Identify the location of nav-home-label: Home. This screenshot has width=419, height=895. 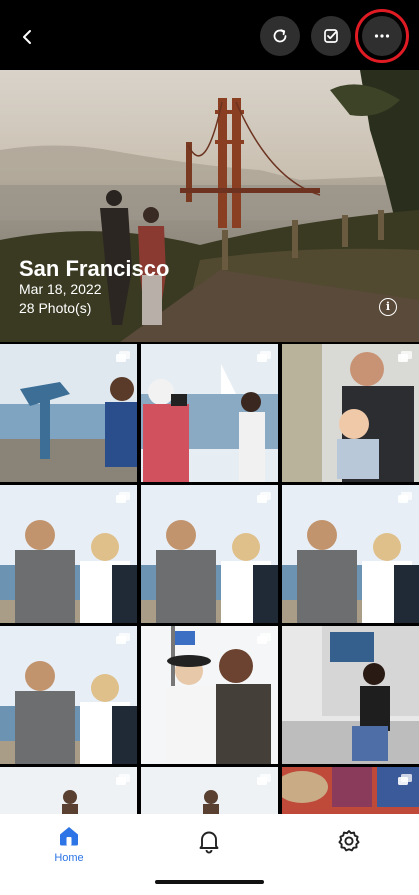
(69, 858).